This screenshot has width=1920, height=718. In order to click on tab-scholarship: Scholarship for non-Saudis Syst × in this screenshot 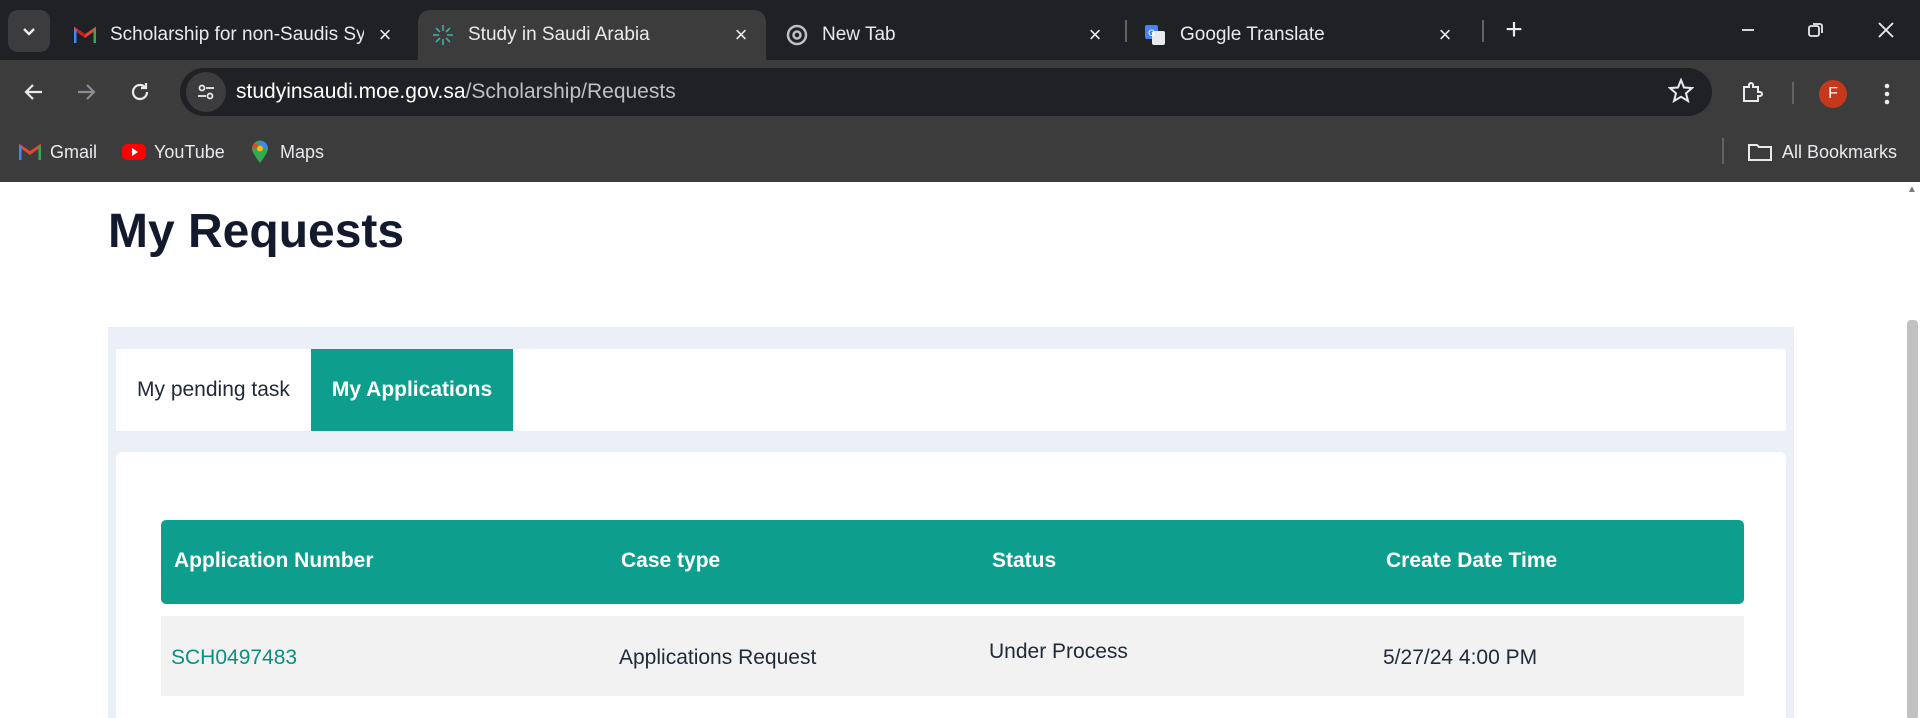, I will do `click(235, 35)`.